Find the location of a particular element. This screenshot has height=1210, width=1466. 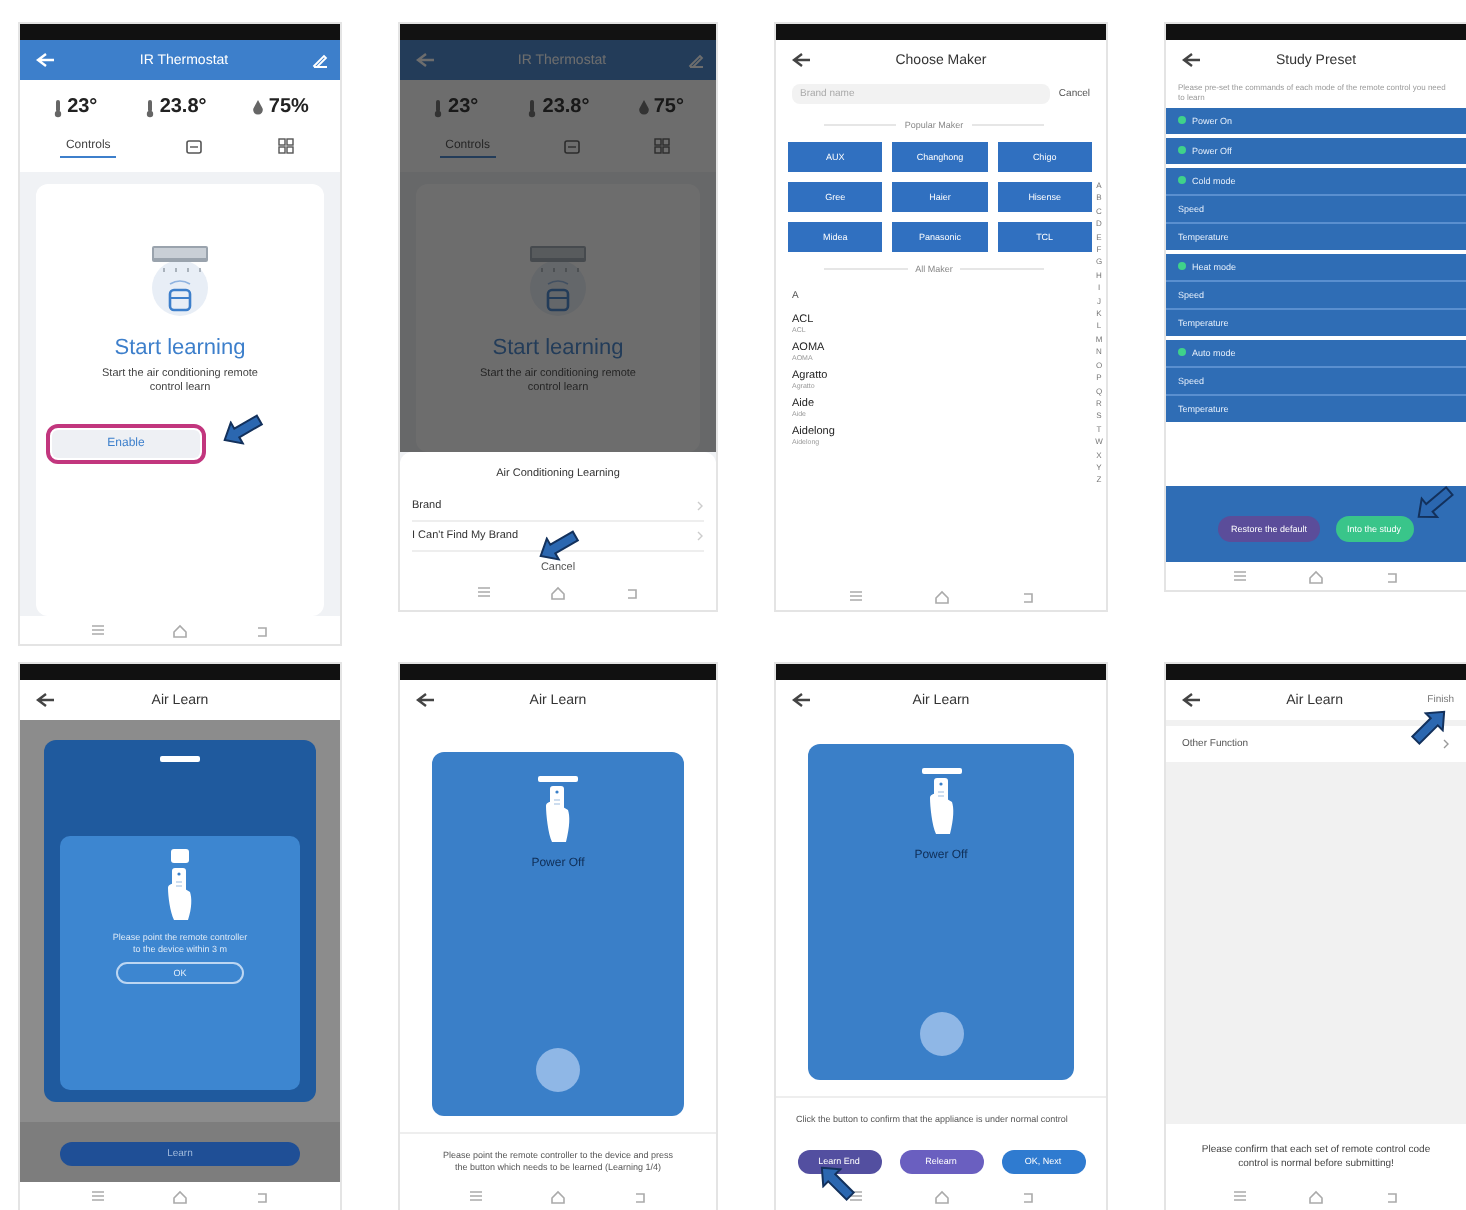

menu-icon is located at coordinates (855, 1196).